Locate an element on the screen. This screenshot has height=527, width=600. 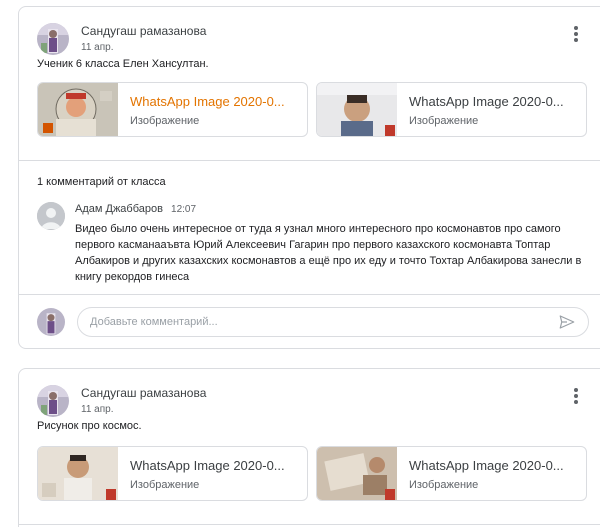
comment-field is located at coordinates (333, 322).